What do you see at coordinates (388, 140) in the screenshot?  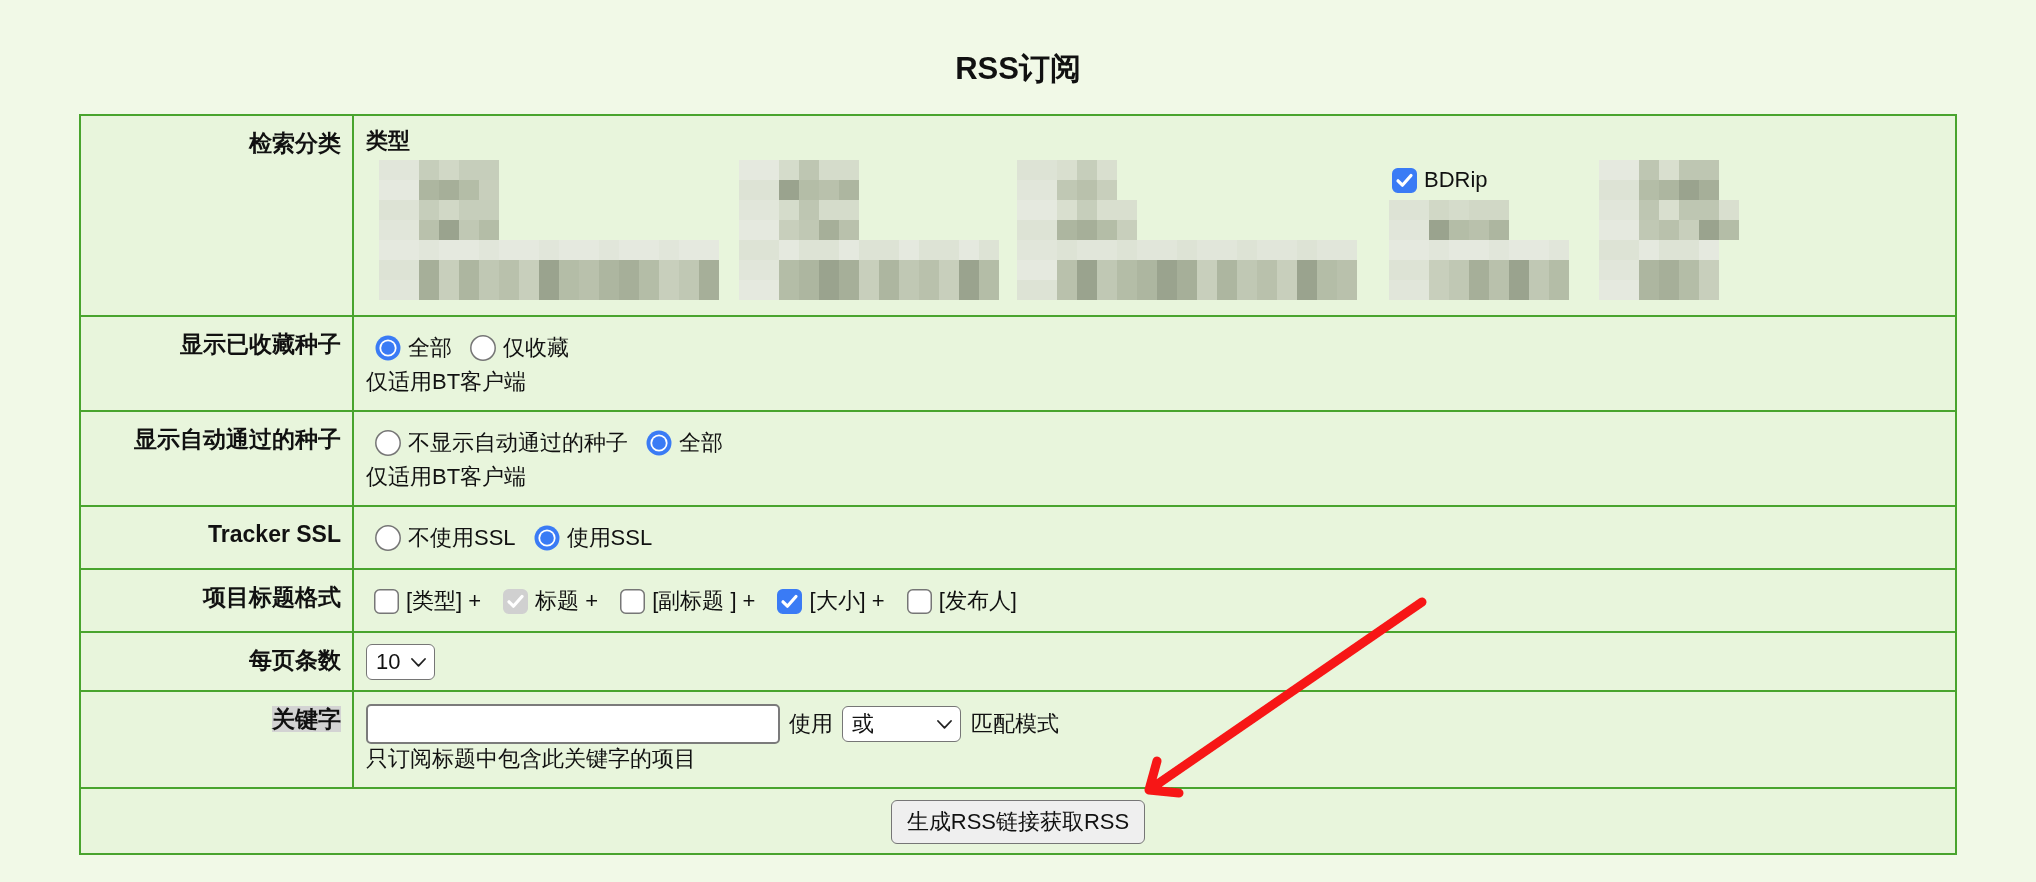 I see `category-heading: 类型` at bounding box center [388, 140].